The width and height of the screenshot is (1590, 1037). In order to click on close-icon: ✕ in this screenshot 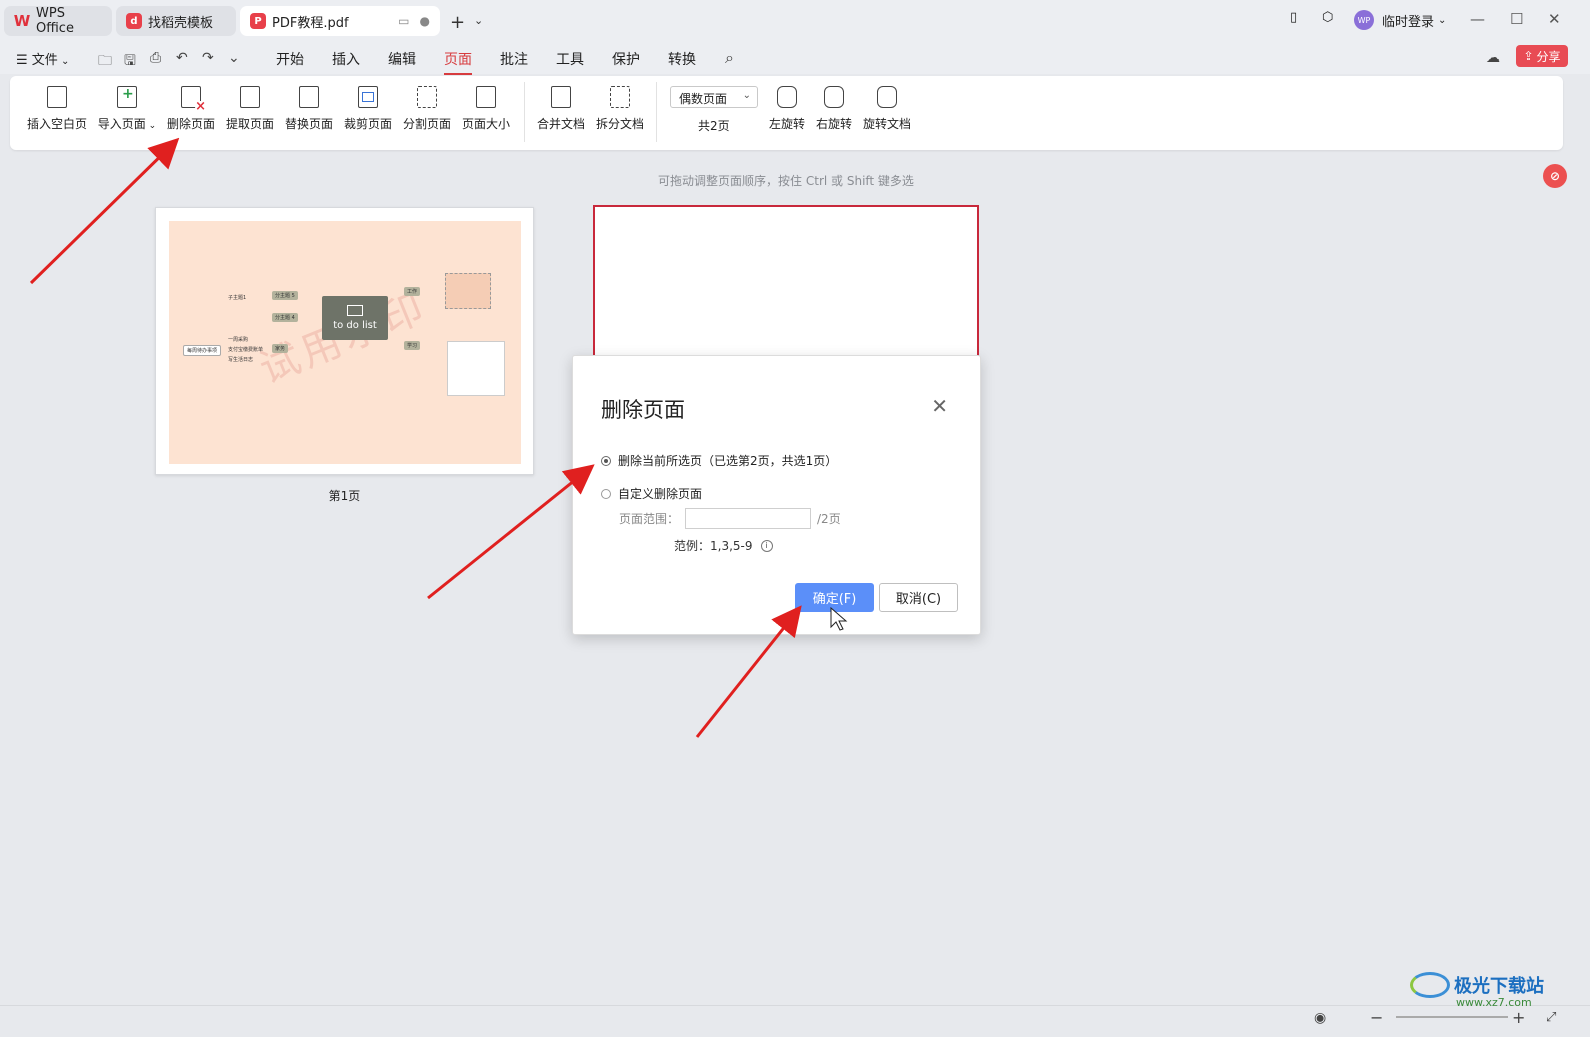, I will do `click(939, 406)`.